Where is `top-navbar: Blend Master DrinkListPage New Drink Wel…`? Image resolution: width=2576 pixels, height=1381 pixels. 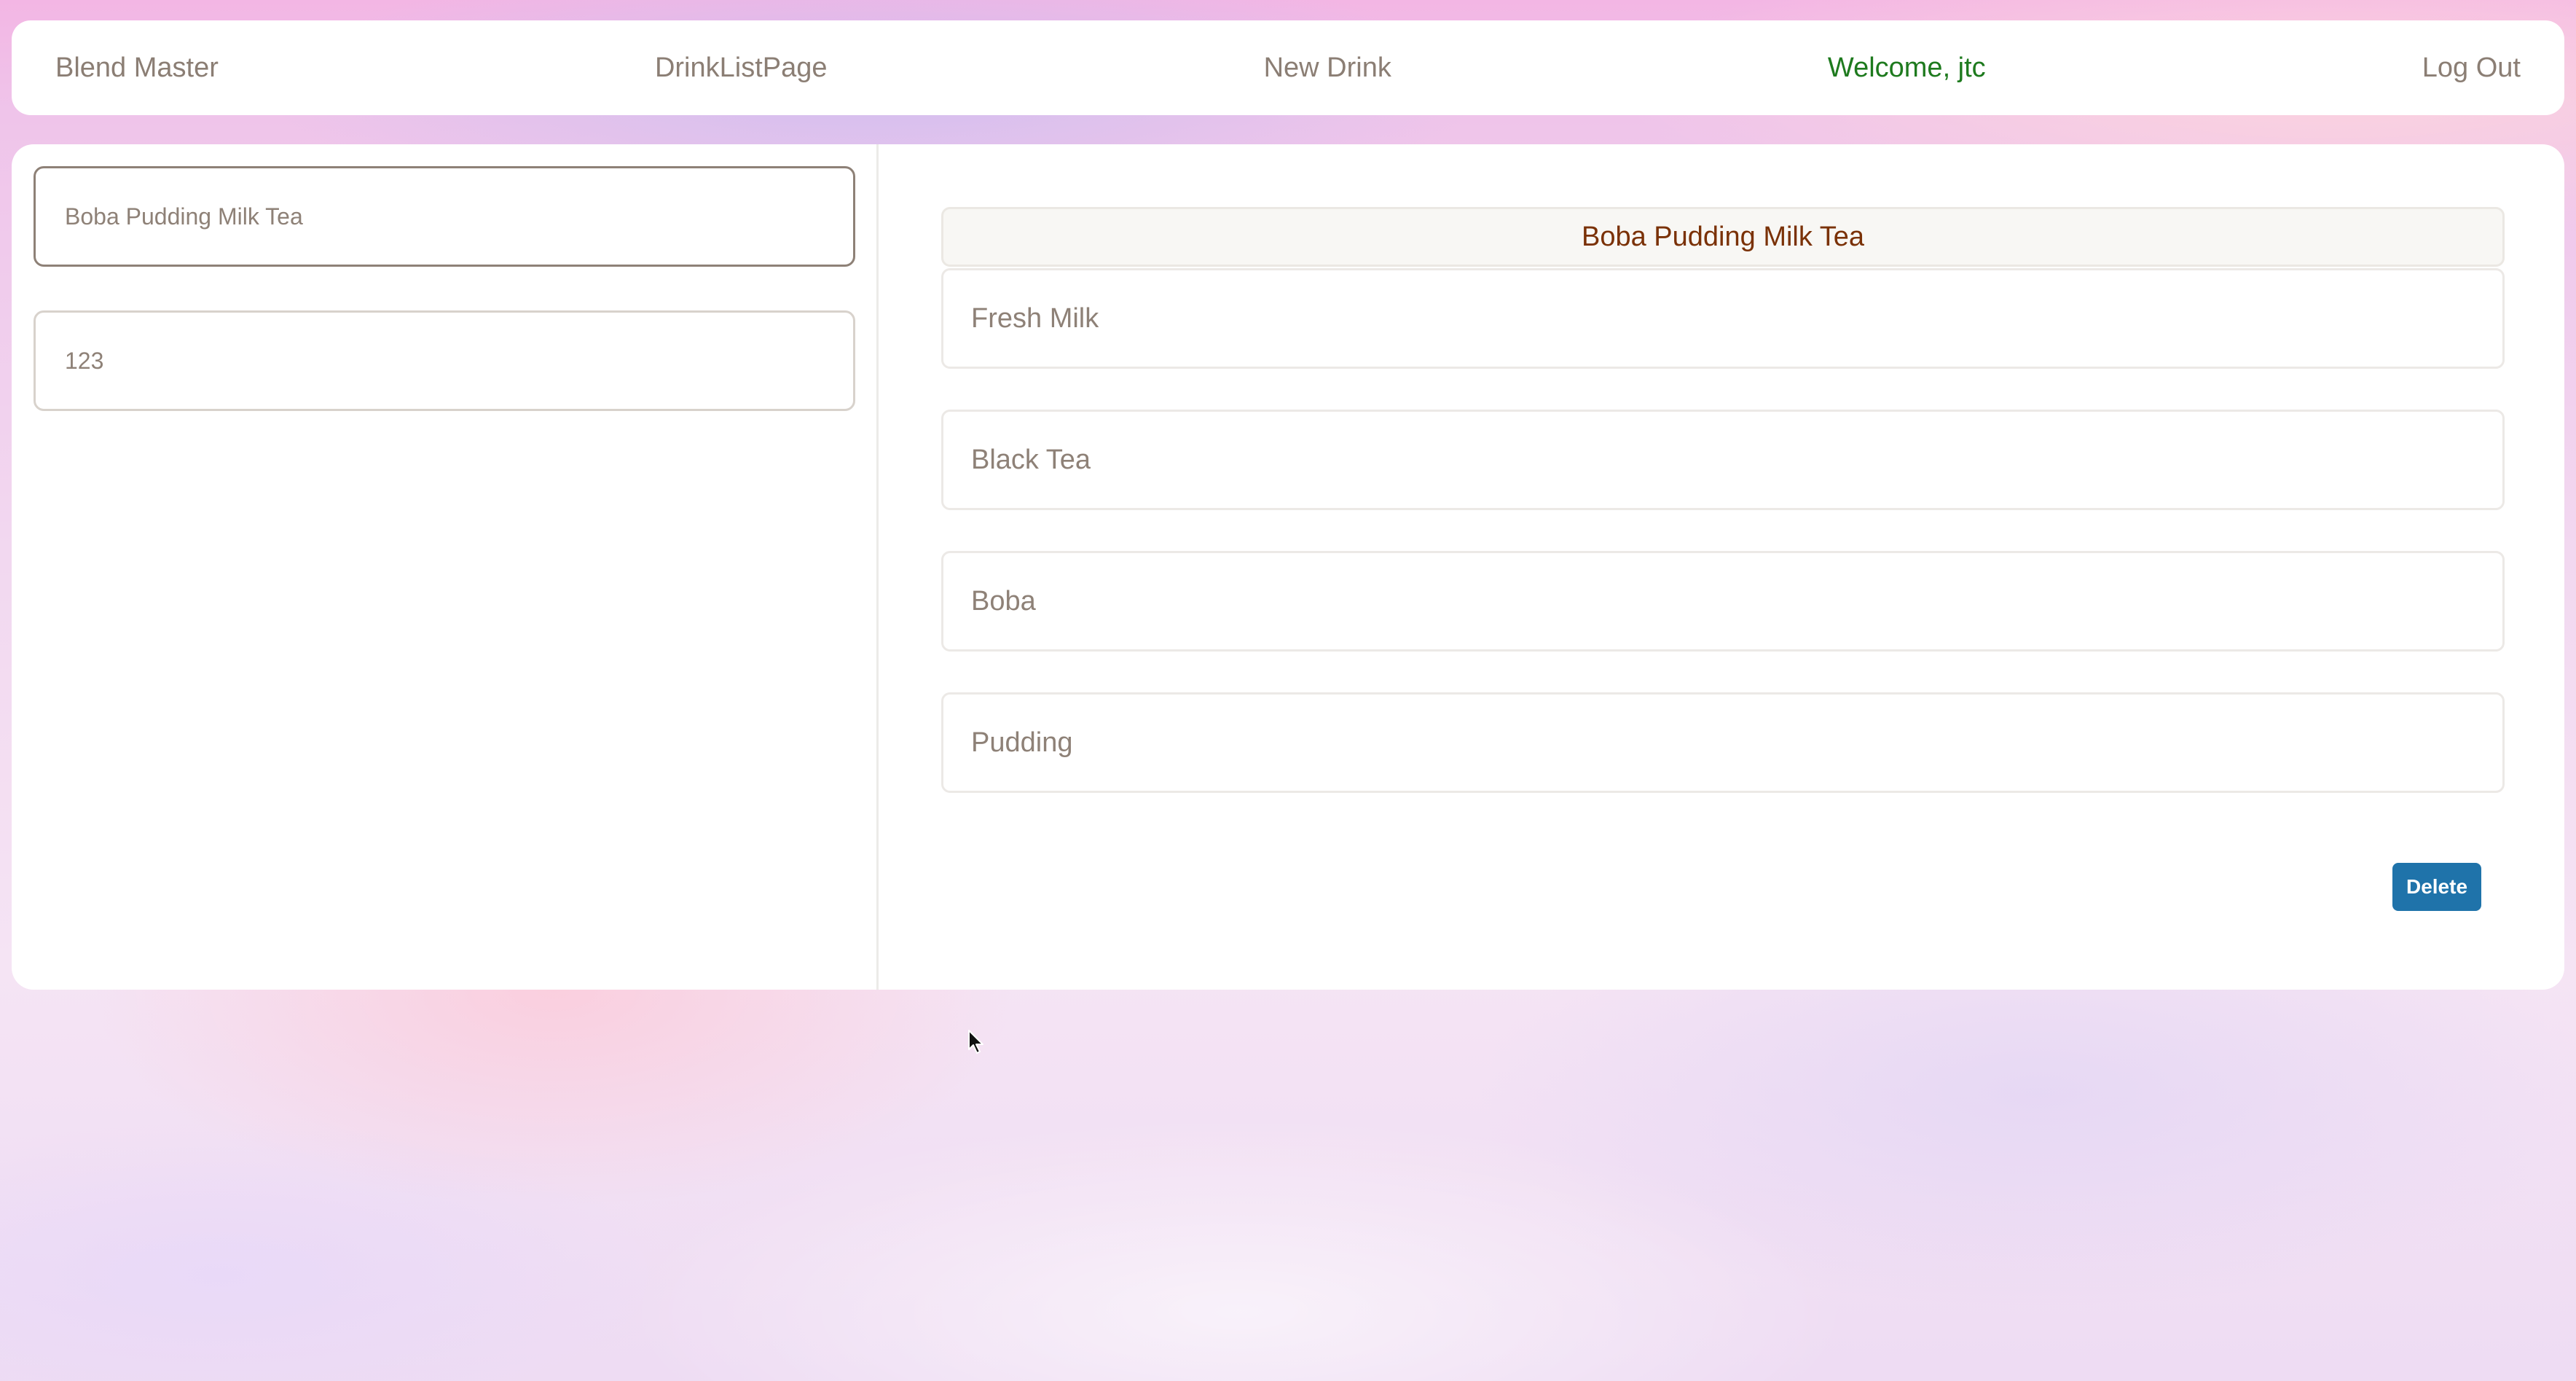 top-navbar: Blend Master DrinkListPage New Drink Wel… is located at coordinates (1288, 67).